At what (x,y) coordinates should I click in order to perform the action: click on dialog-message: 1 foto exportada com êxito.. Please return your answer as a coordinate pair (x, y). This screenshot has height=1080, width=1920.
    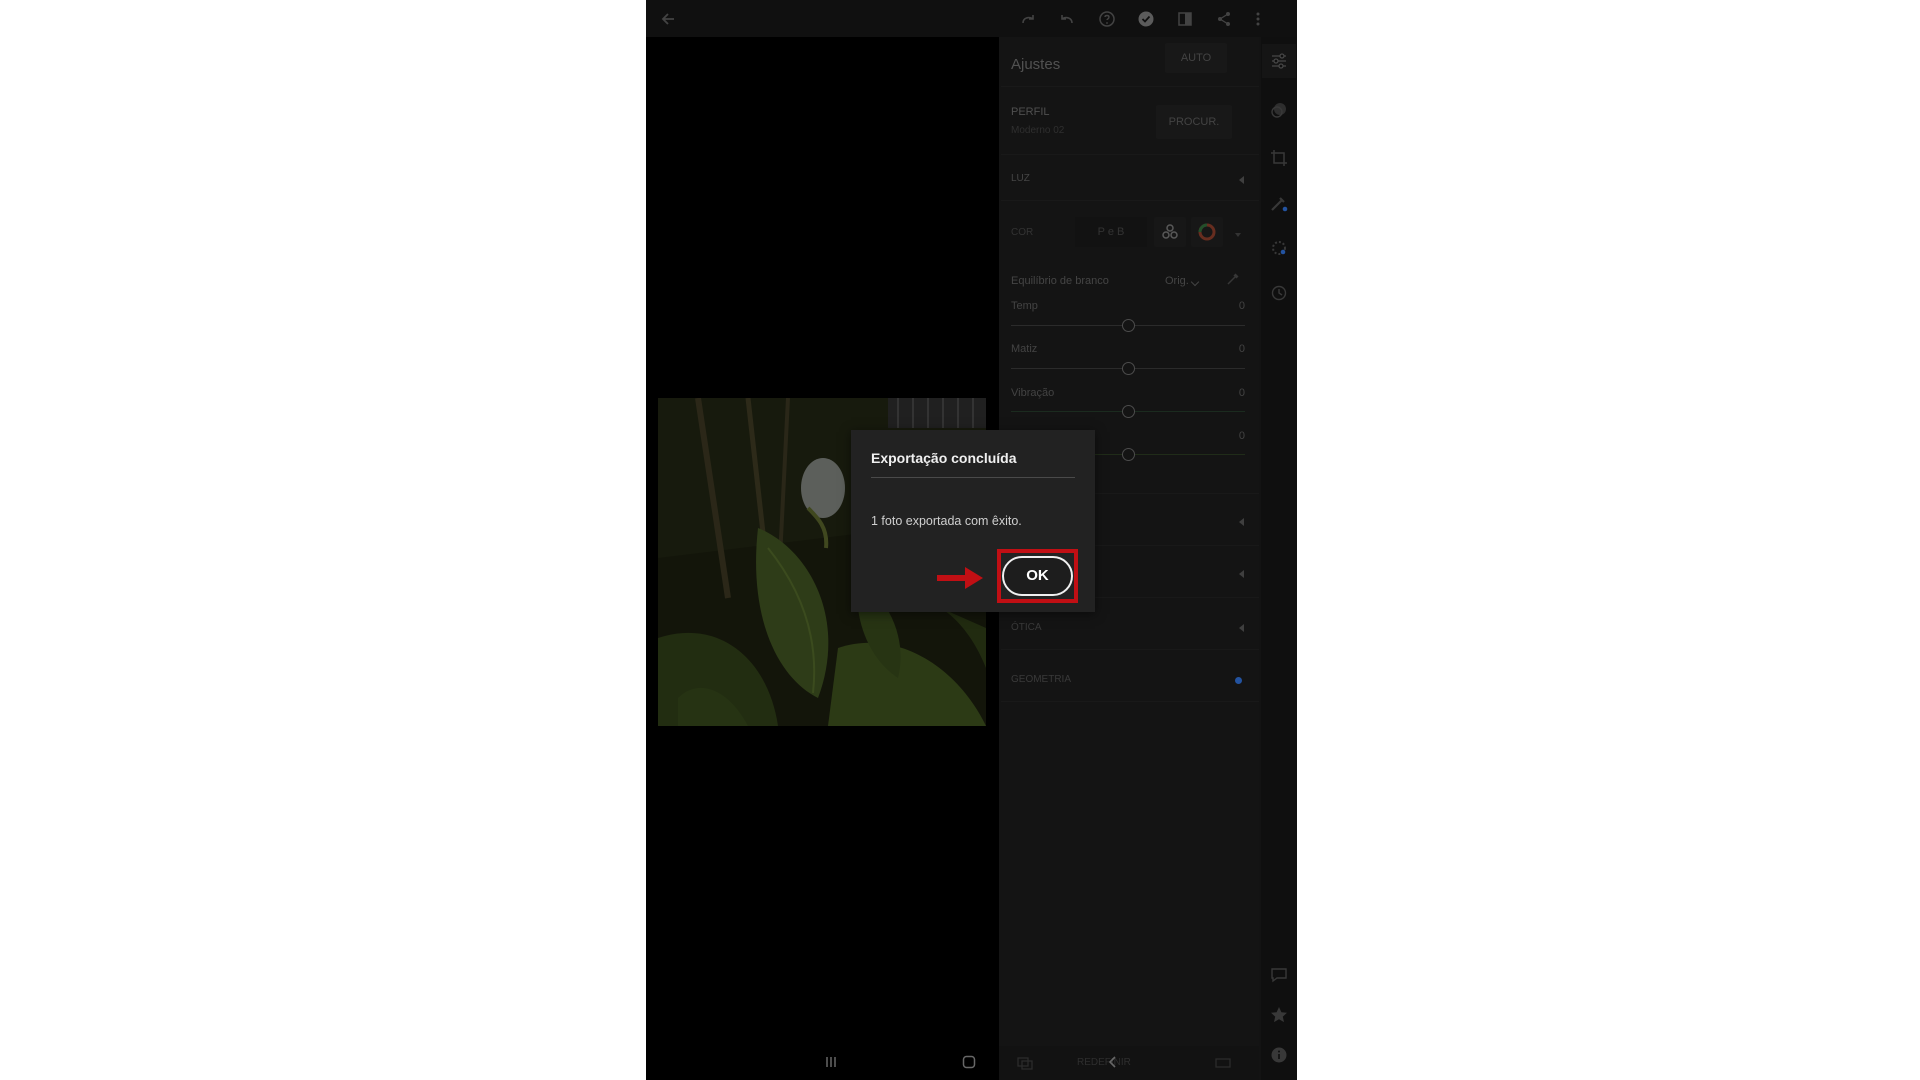
    Looking at the image, I should click on (946, 521).